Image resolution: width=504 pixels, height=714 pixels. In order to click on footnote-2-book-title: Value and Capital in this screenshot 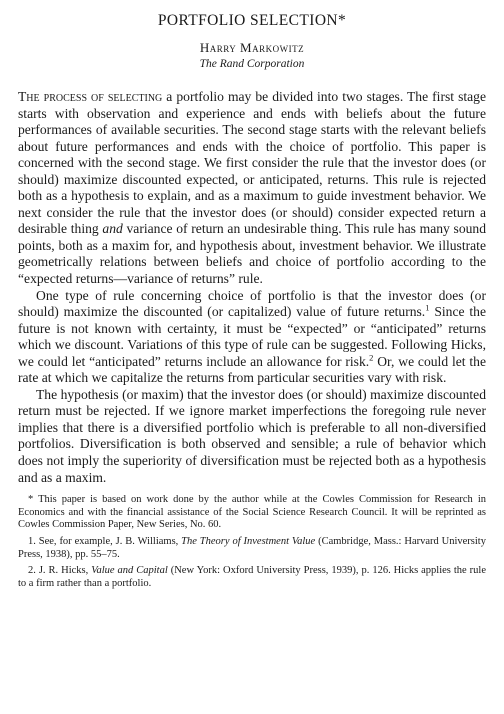, I will do `click(129, 571)`.